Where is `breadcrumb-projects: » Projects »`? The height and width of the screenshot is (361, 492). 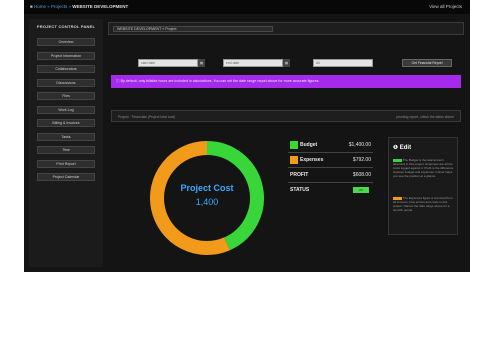
breadcrumb-projects: » Projects » is located at coordinates (59, 6).